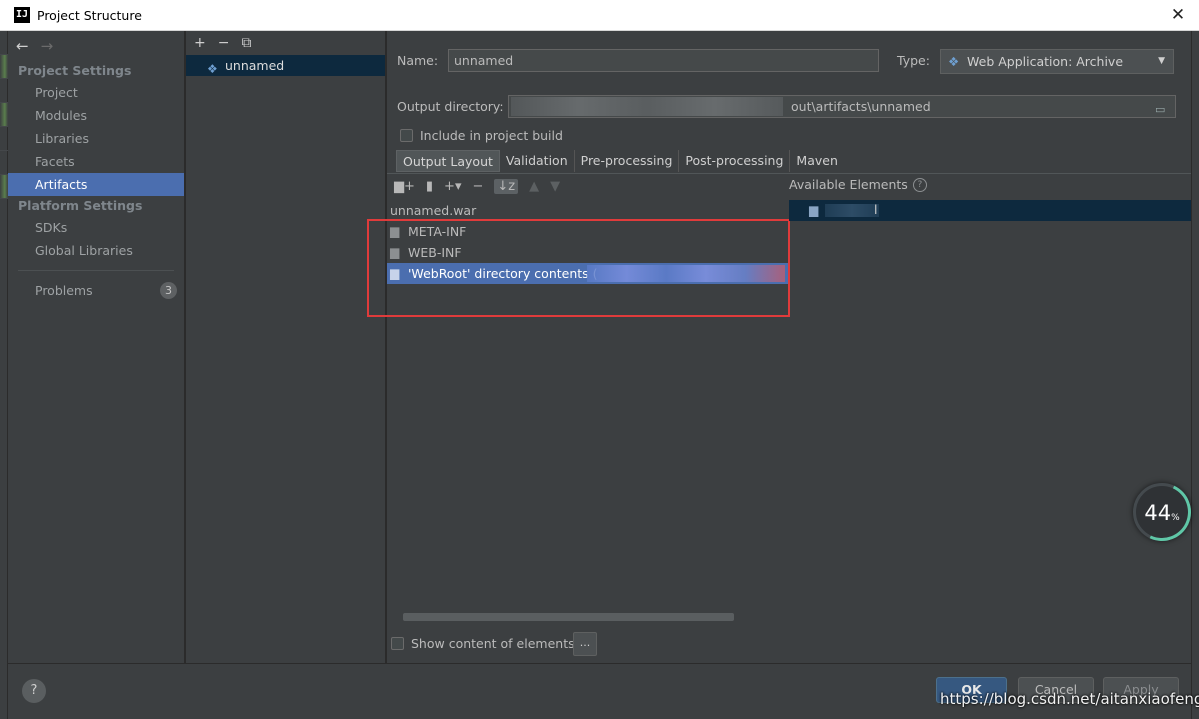  Describe the element at coordinates (4, 375) in the screenshot. I see `background-ide-gutter` at that location.